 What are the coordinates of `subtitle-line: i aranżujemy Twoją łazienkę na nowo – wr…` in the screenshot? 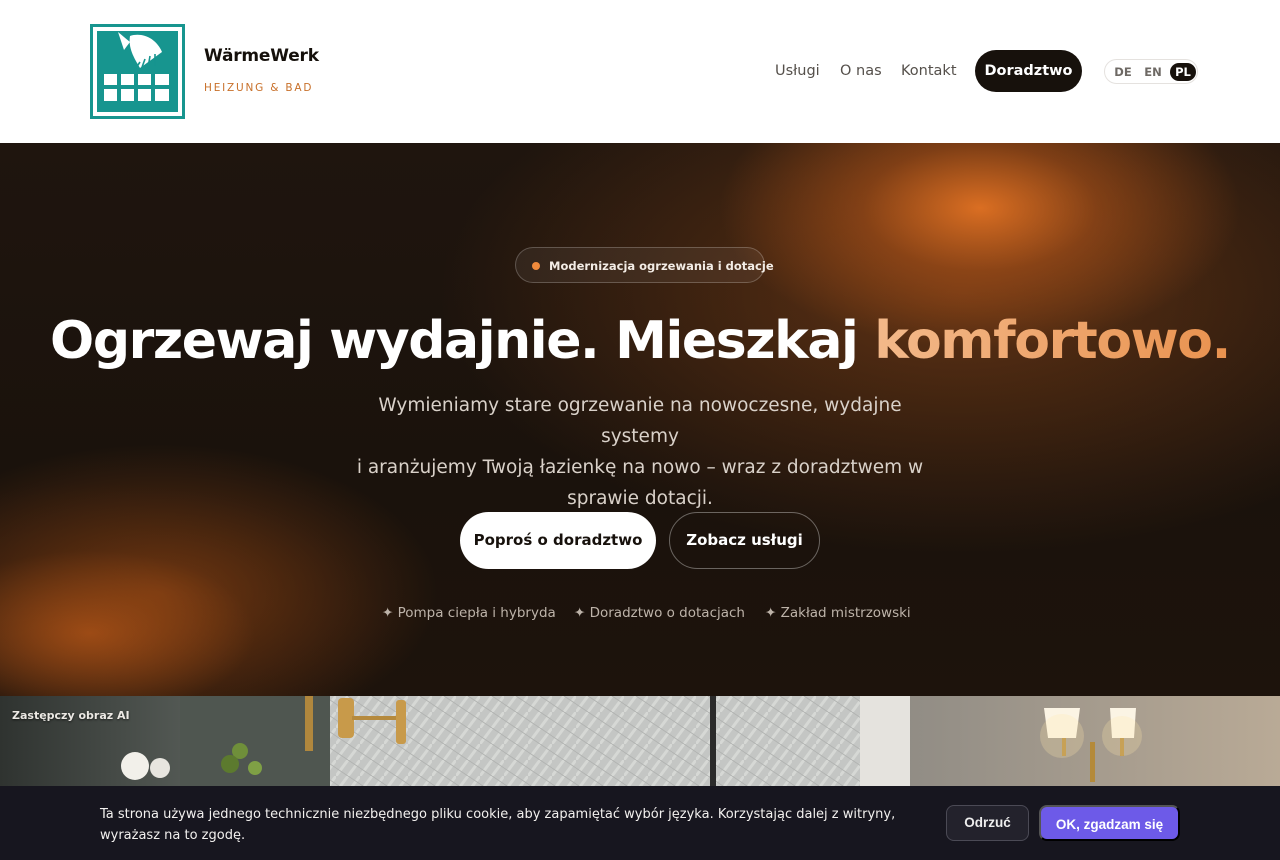 It's located at (640, 467).